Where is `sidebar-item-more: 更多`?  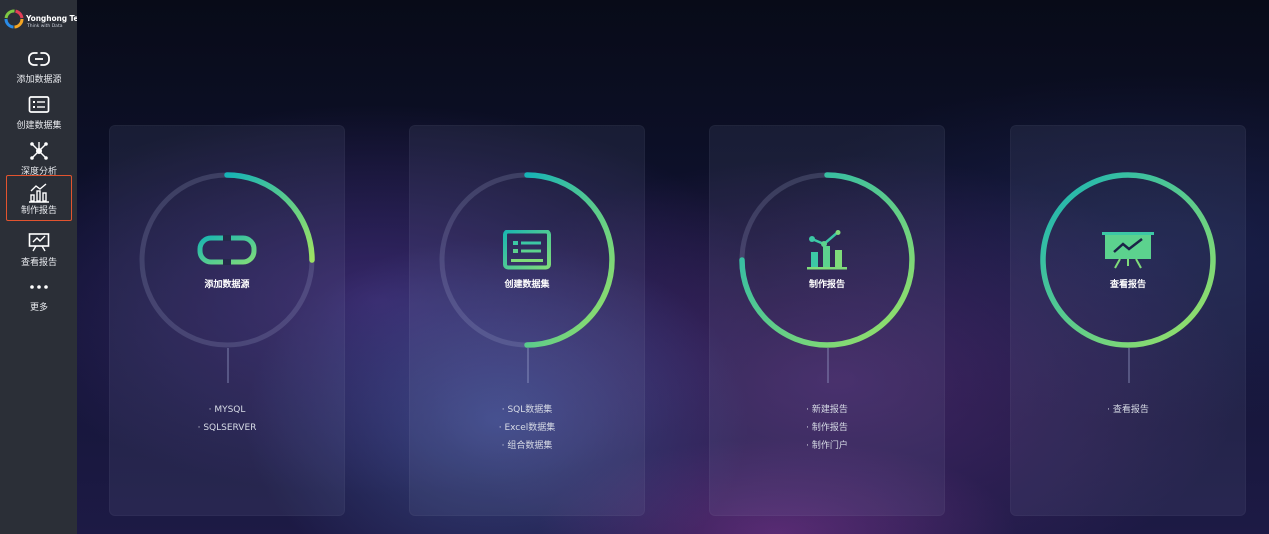 sidebar-item-more: 更多 is located at coordinates (39, 295).